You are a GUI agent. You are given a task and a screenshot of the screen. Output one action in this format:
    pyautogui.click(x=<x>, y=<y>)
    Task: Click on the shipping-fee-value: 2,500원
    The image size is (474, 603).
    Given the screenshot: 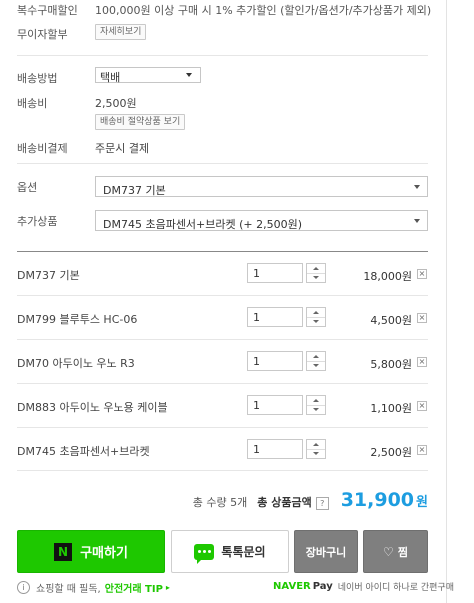 What is the action you would take?
    pyautogui.click(x=116, y=103)
    